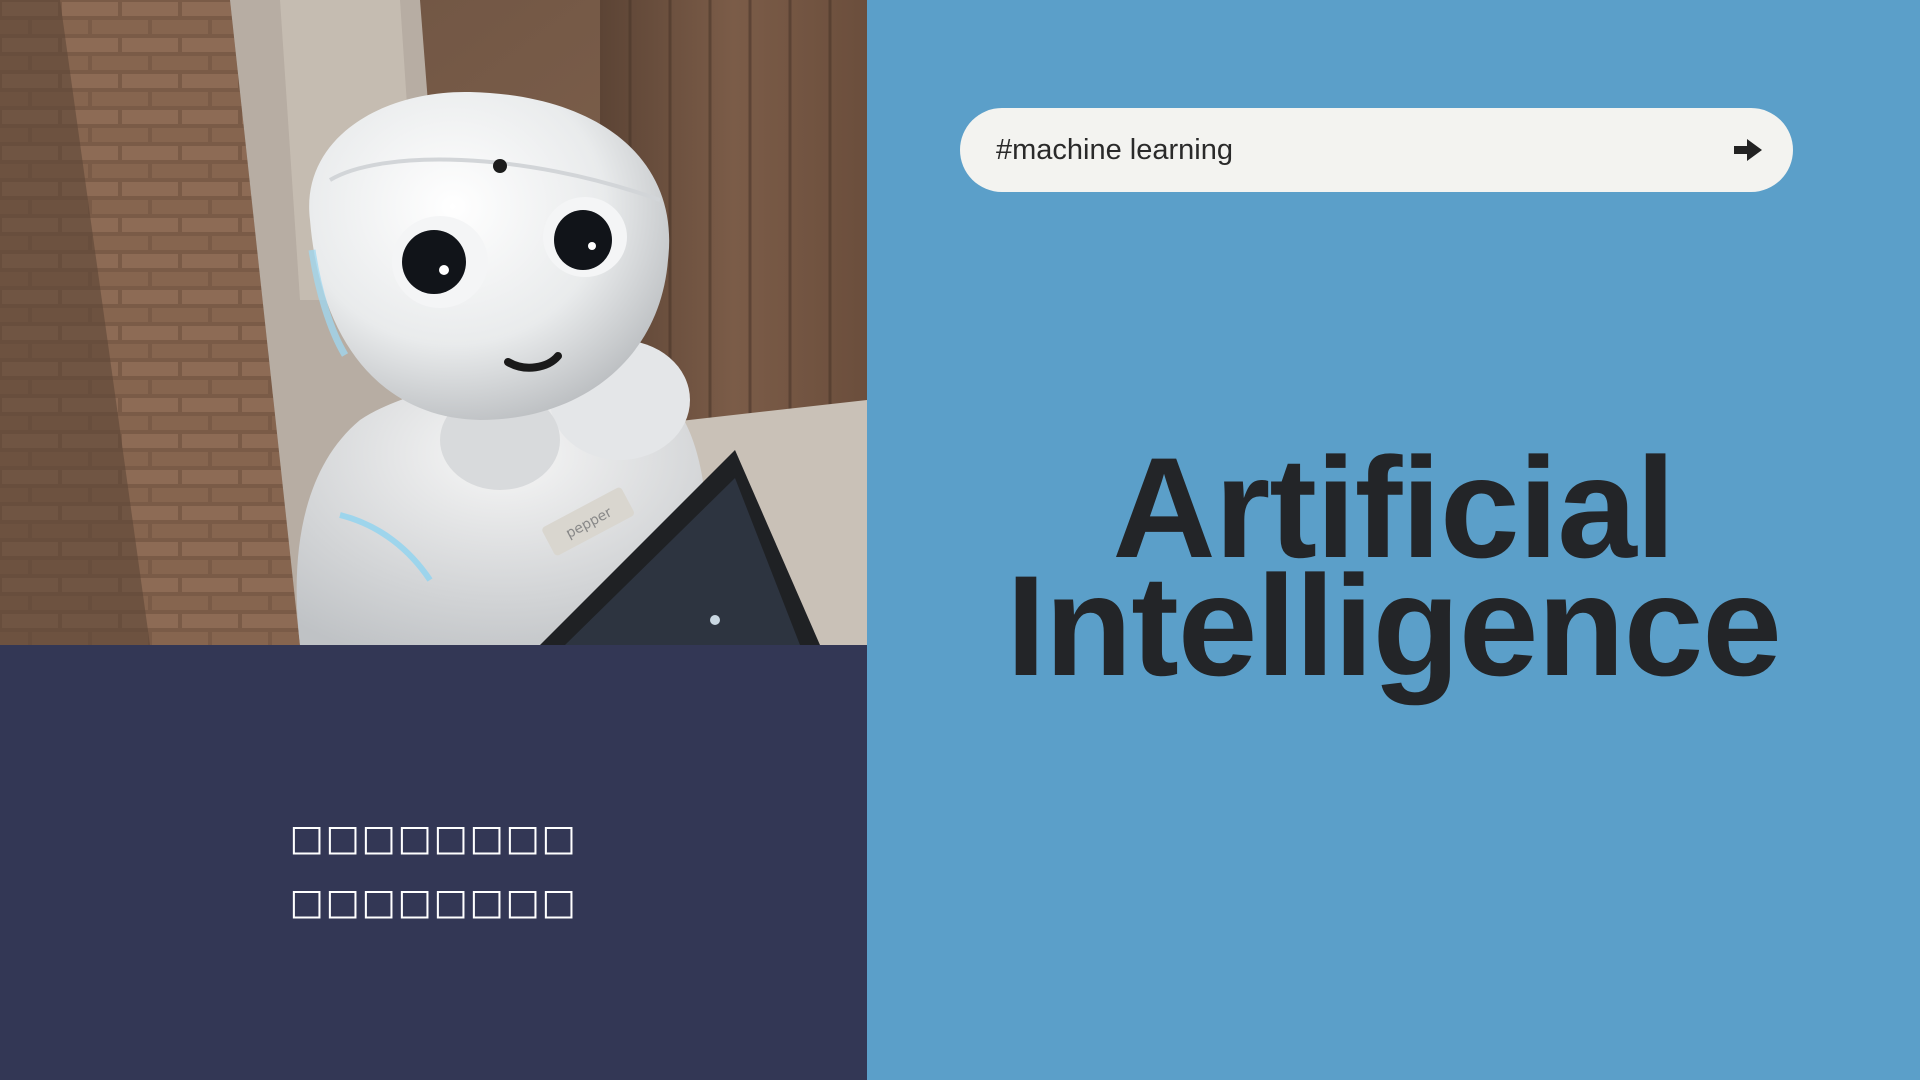  Describe the element at coordinates (1376, 150) in the screenshot. I see `search-bar: #machine learning` at that location.